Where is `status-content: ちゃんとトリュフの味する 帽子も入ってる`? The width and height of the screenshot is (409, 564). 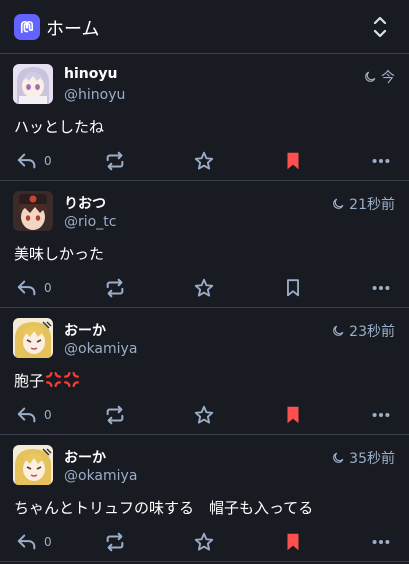
status-content: ちゃんとトリュフの味する 帽子も入ってる is located at coordinates (164, 508).